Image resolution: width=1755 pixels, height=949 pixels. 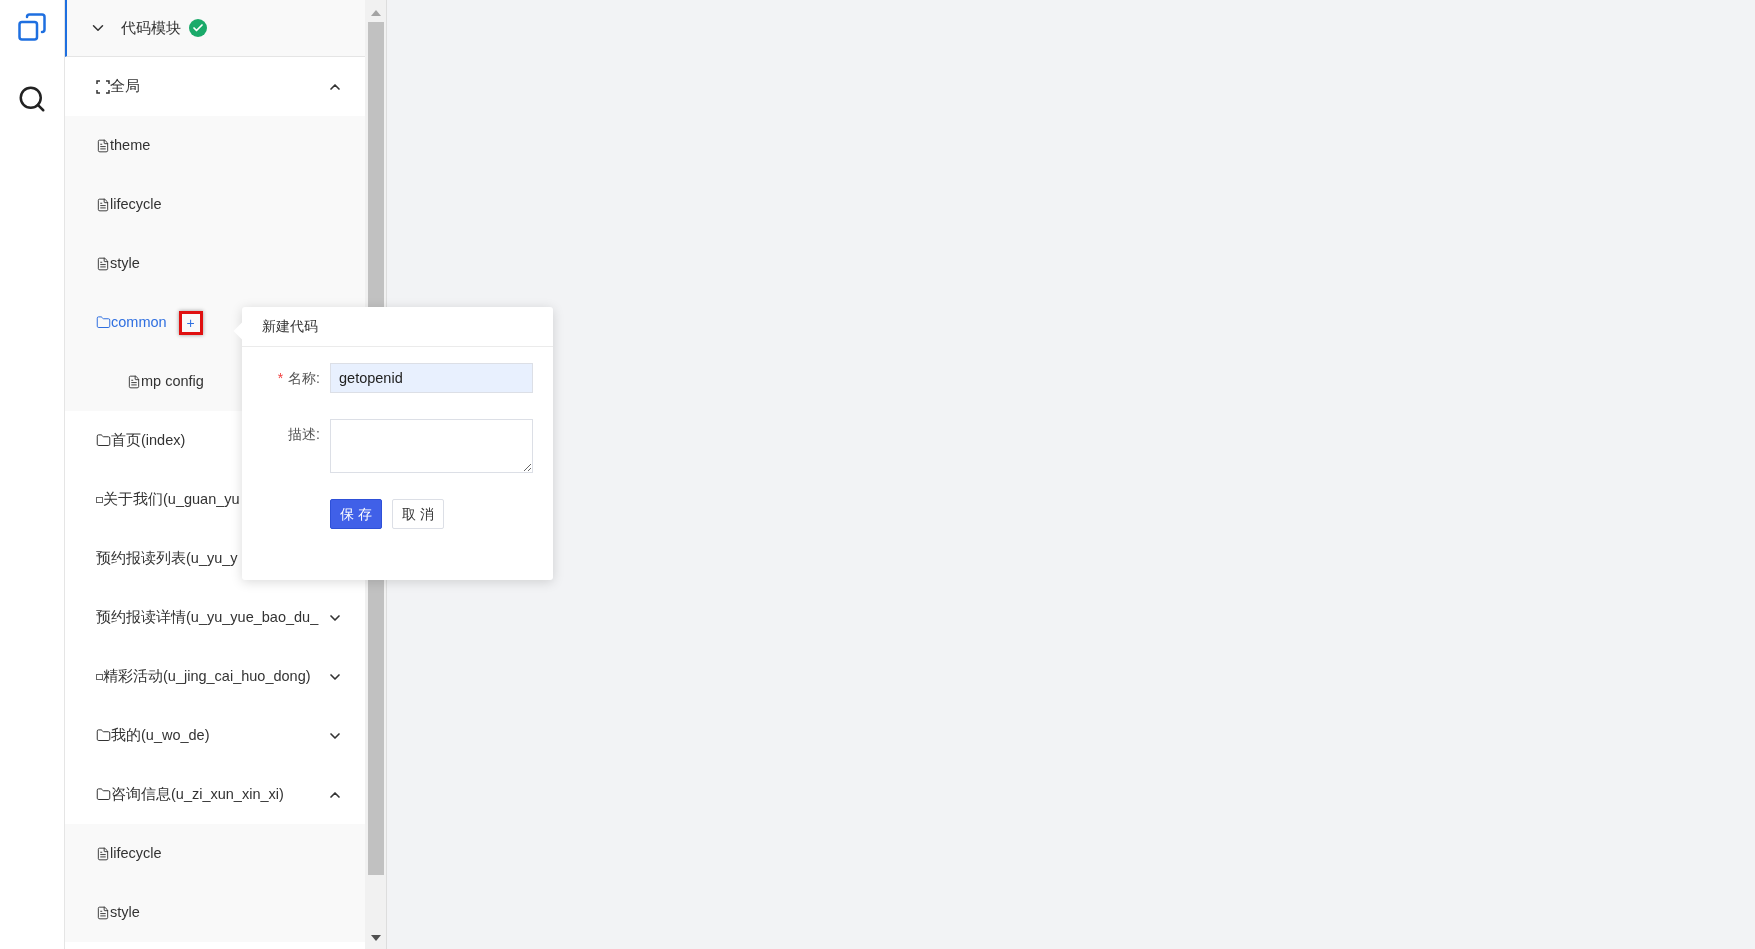 I want to click on item-label: theme, so click(x=130, y=145).